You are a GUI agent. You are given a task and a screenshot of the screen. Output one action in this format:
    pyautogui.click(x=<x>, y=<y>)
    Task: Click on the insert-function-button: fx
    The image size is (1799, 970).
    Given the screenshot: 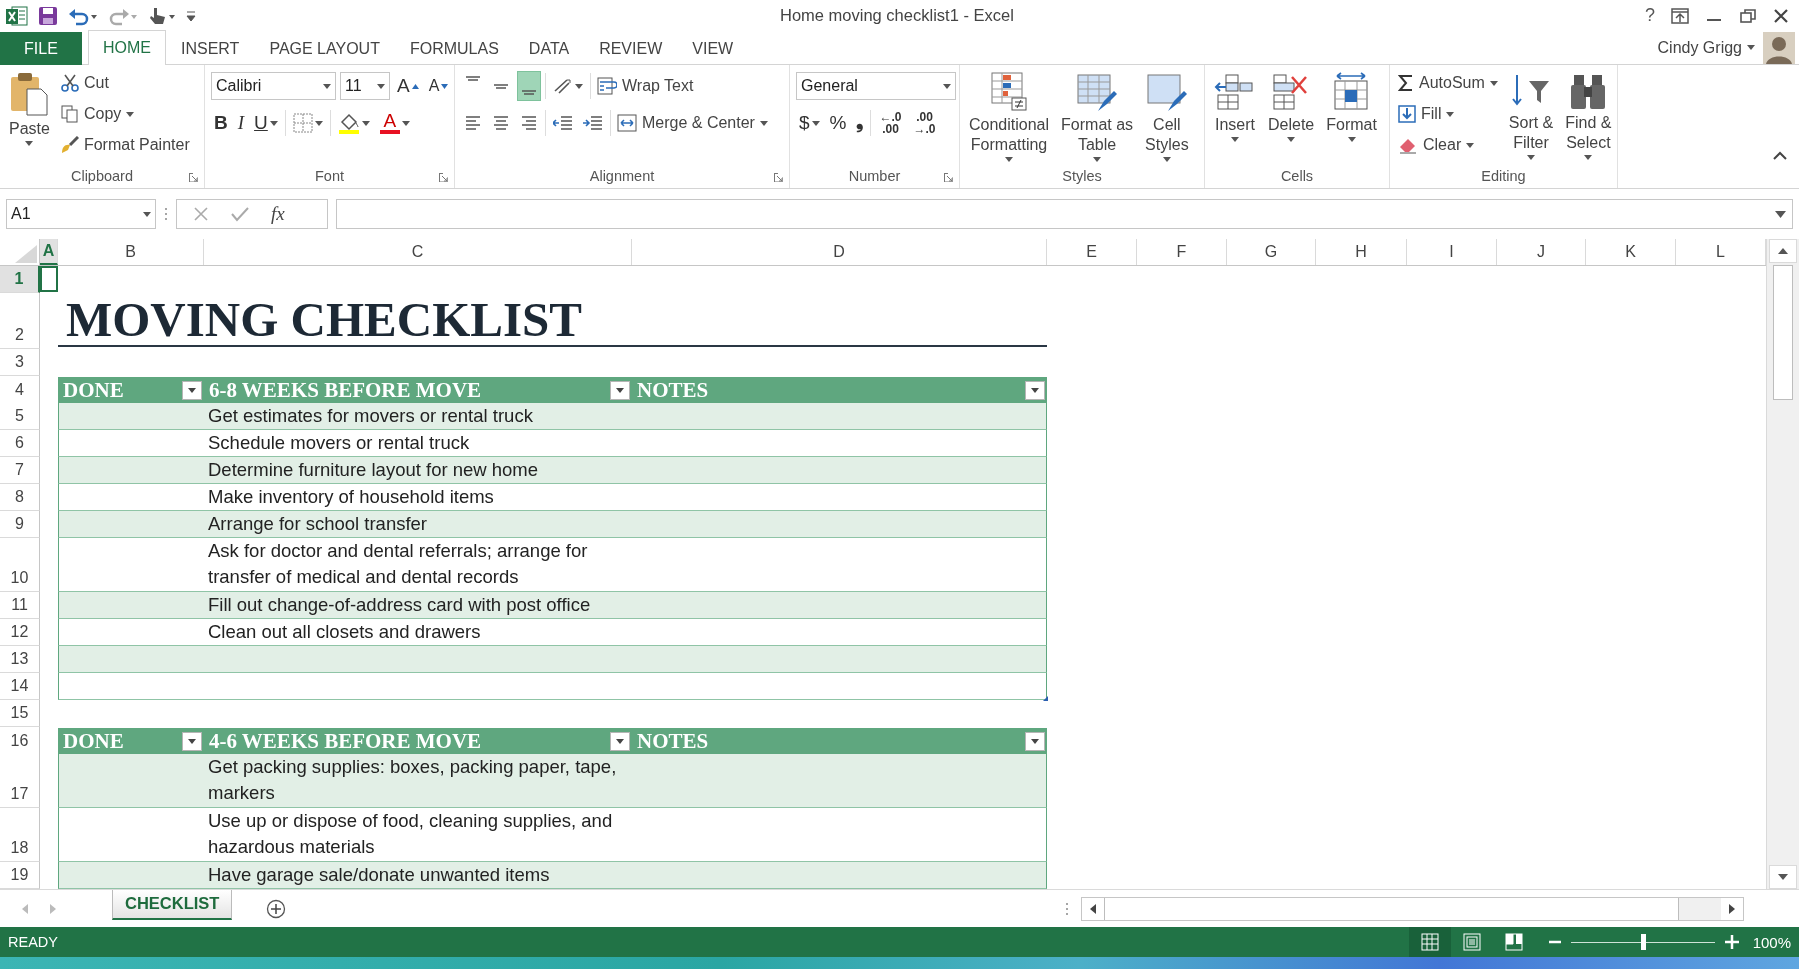 What is the action you would take?
    pyautogui.click(x=278, y=214)
    